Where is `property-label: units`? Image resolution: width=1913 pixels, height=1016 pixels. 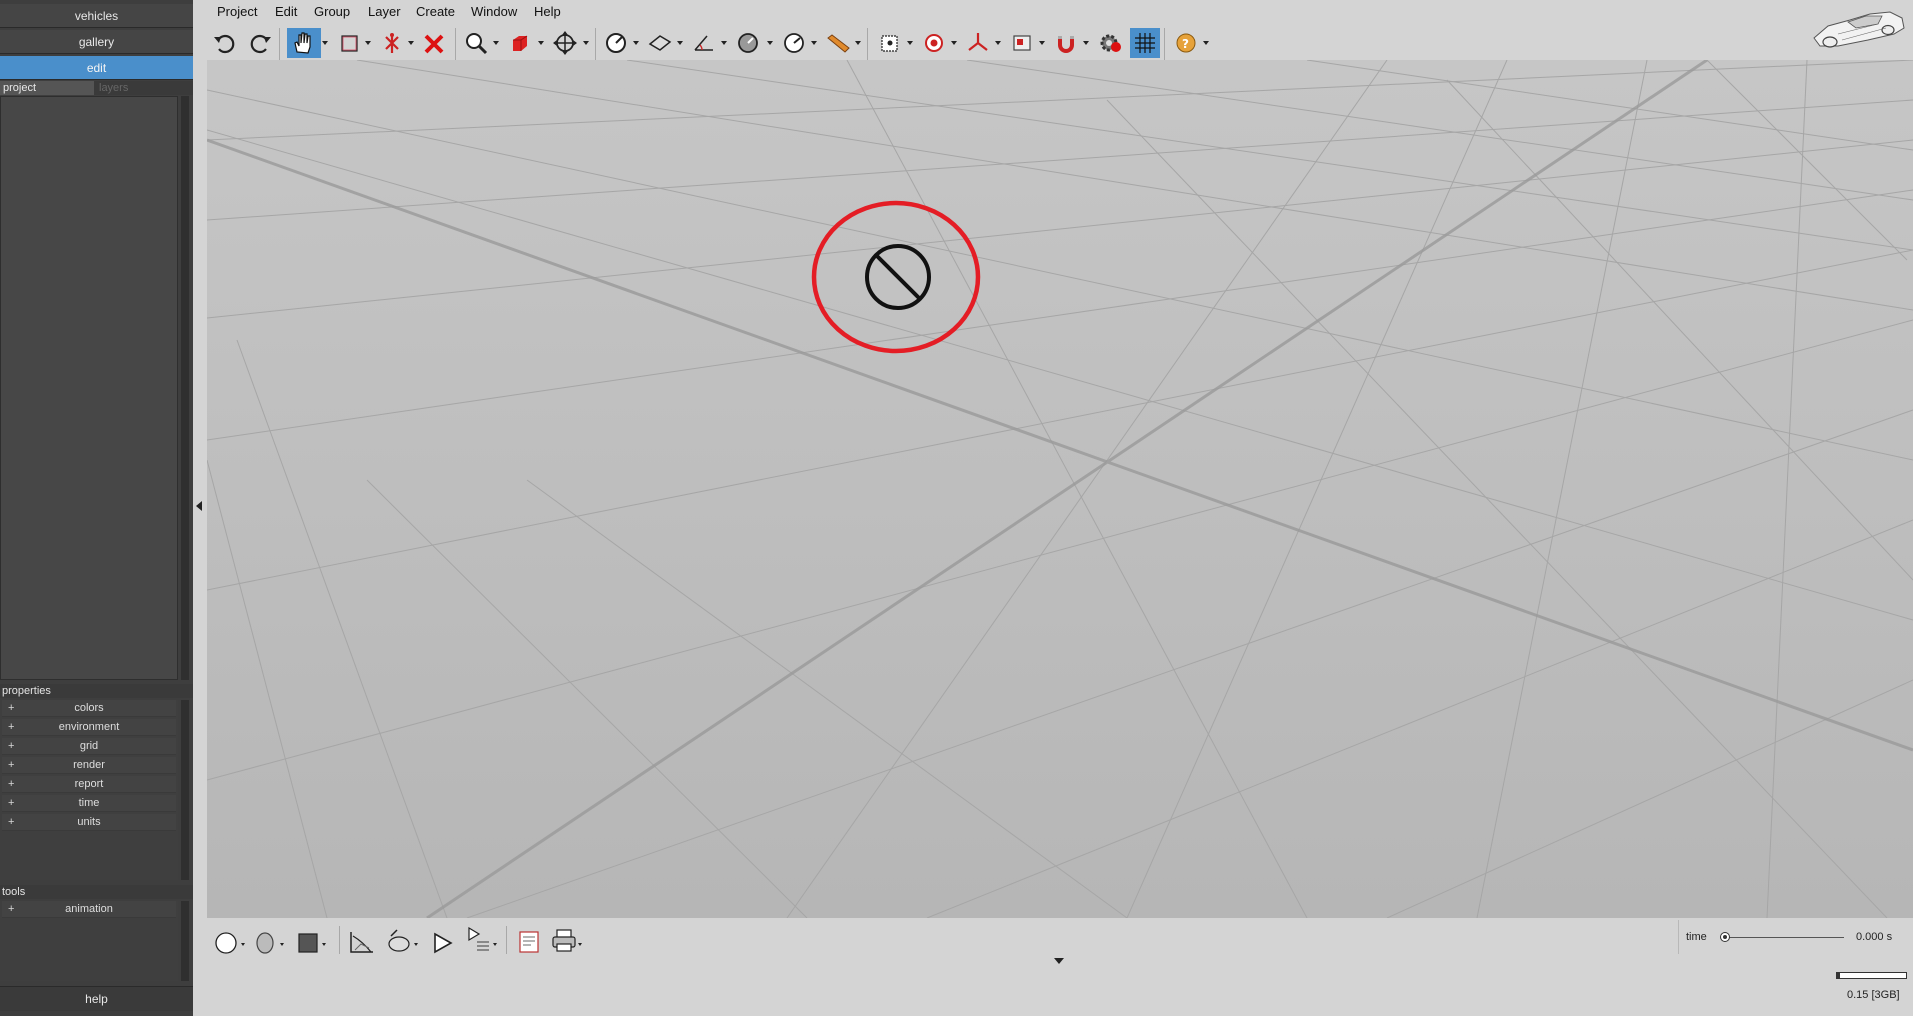
property-label: units is located at coordinates (89, 822).